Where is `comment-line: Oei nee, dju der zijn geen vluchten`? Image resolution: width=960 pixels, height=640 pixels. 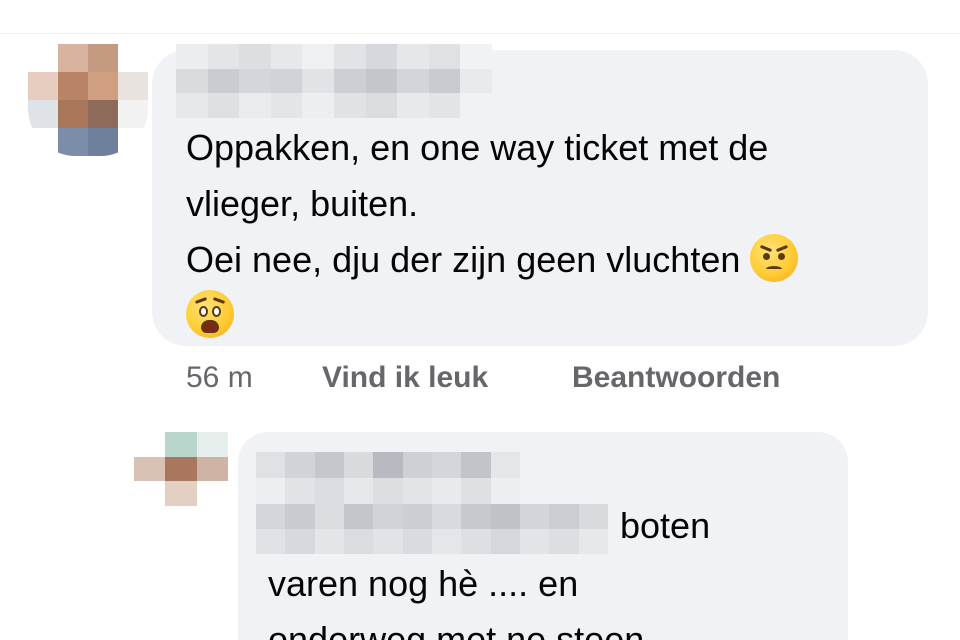 comment-line: Oei nee, dju der zijn geen vluchten is located at coordinates (492, 260).